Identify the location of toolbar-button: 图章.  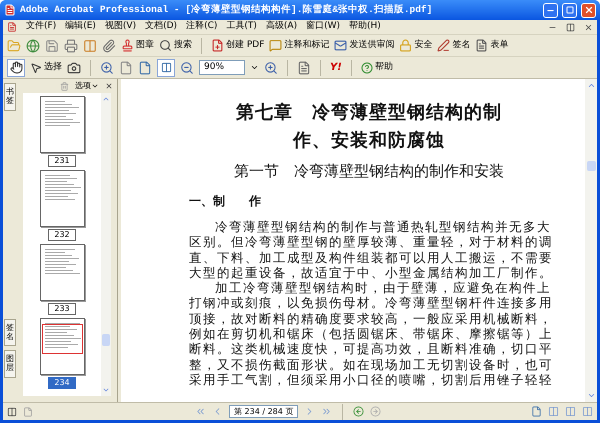
(137, 45).